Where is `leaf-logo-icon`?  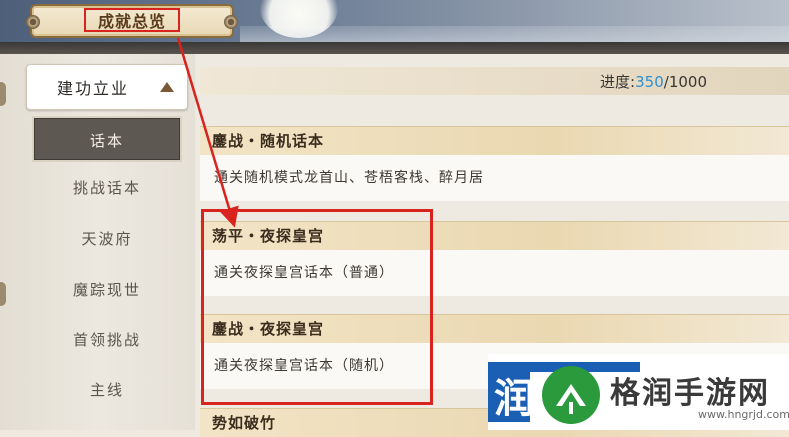 leaf-logo-icon is located at coordinates (571, 395).